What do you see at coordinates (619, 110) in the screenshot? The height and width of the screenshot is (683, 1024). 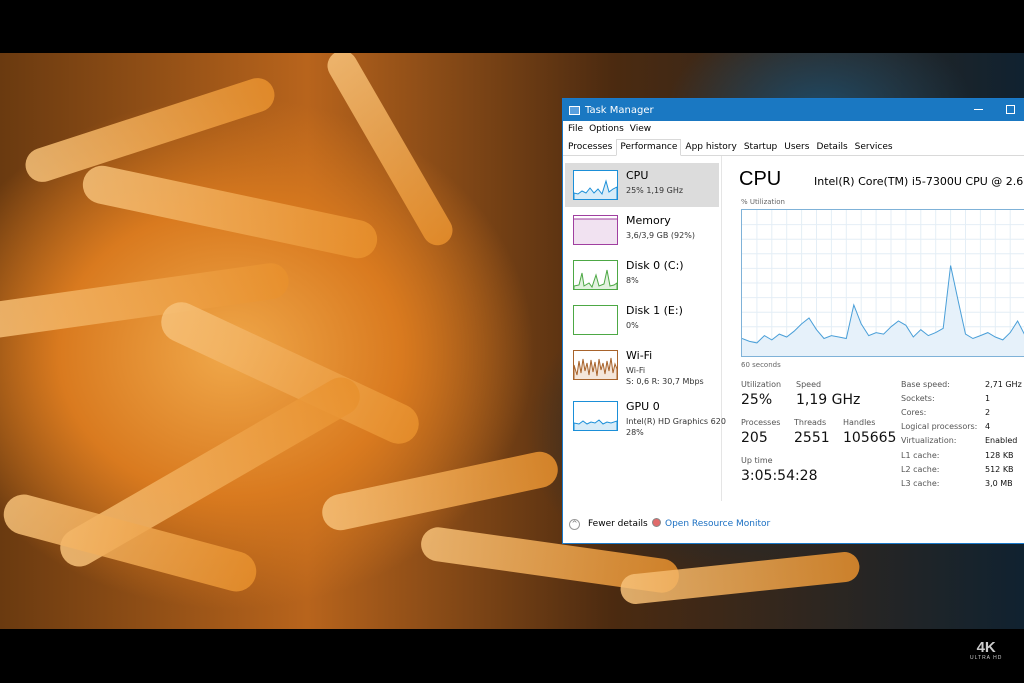 I see `window-title: Task Manager` at bounding box center [619, 110].